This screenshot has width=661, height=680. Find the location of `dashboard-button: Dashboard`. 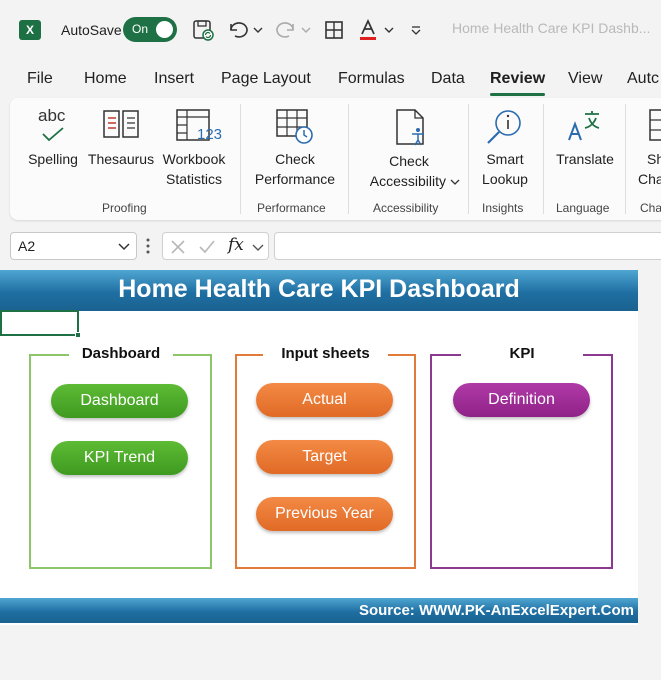

dashboard-button: Dashboard is located at coordinates (119, 401).